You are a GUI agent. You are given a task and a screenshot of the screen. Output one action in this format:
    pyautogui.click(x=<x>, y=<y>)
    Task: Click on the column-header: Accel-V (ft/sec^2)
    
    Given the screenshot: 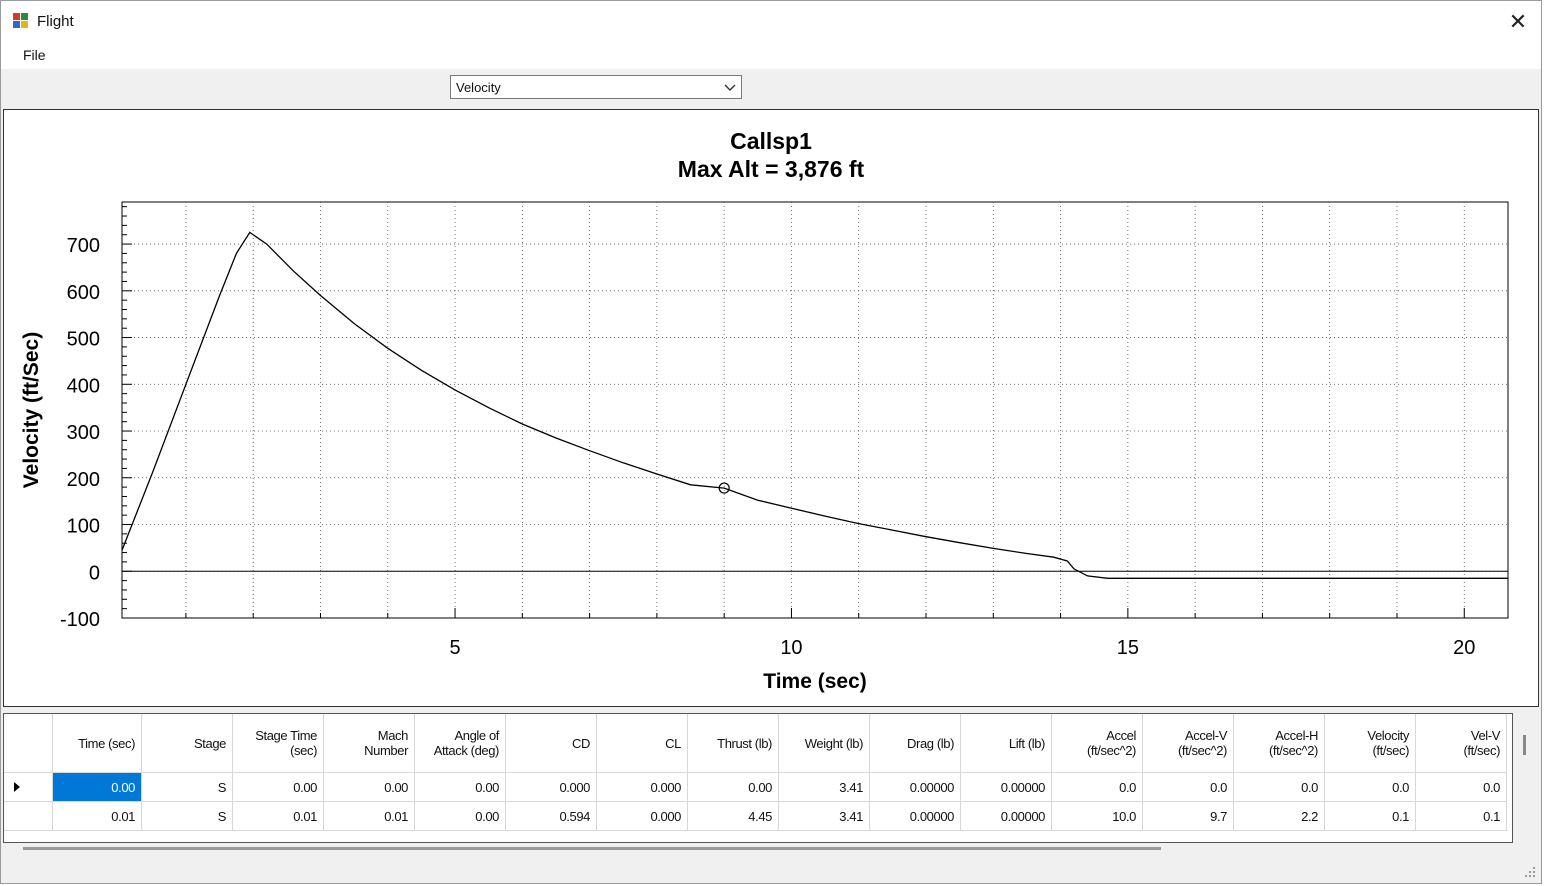 What is the action you would take?
    pyautogui.click(x=1188, y=743)
    